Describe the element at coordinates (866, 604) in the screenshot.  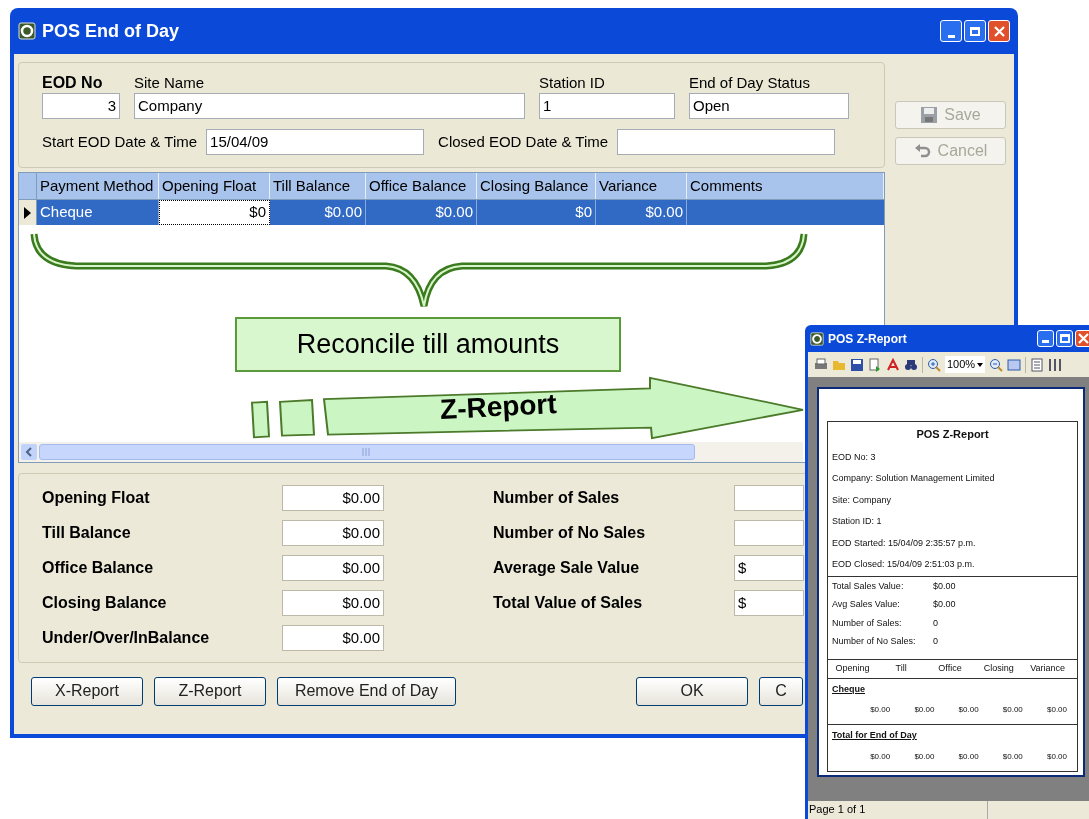
I see `stat-label: Avg Sales Value:` at that location.